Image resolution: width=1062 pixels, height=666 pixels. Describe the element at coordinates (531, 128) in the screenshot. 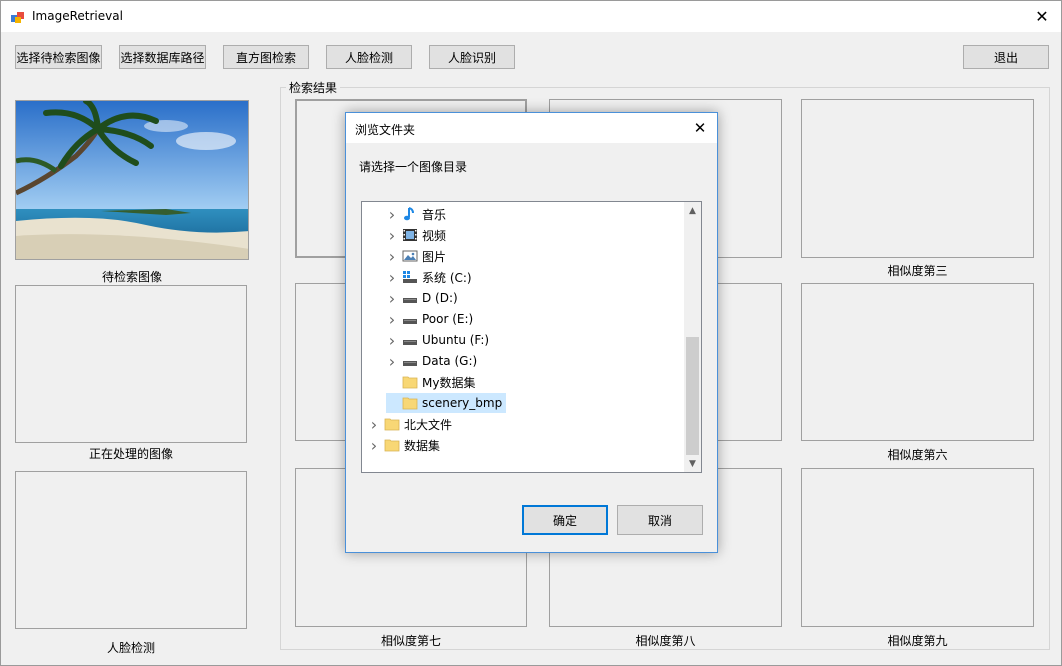

I see `dialog-title-bar: 浏览文件夹 ✕` at that location.